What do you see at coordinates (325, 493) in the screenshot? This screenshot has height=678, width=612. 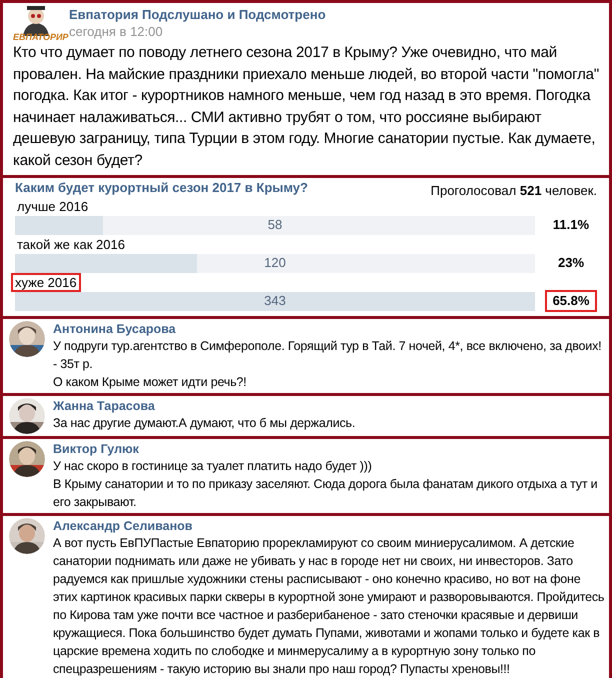 I see `comment-text: В Крыму санатории и то по приказу заселяют. Сюда дорога была фанатам дикого отдыха а тут и его закрывают.` at bounding box center [325, 493].